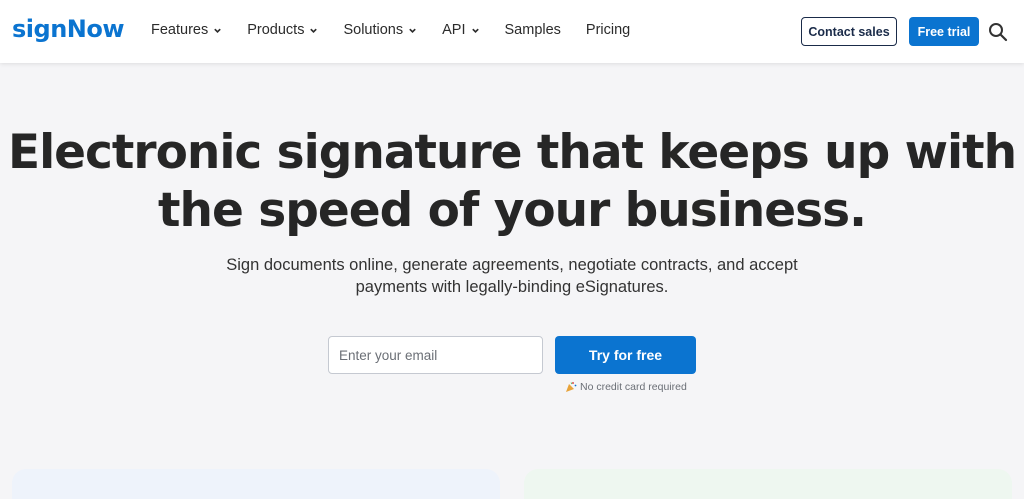 The width and height of the screenshot is (1024, 499). Describe the element at coordinates (512, 210) in the screenshot. I see `headline-line-2: the speed of your business.` at that location.